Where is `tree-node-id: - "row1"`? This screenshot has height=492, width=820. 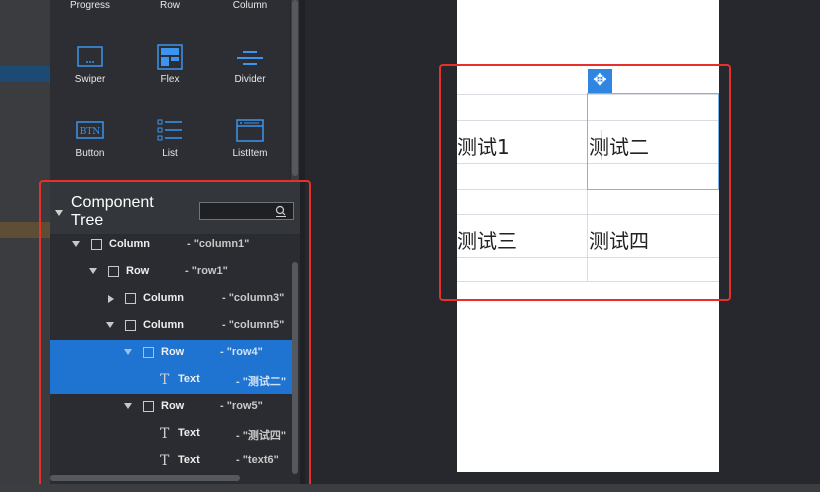
tree-node-id: - "row1" is located at coordinates (206, 271).